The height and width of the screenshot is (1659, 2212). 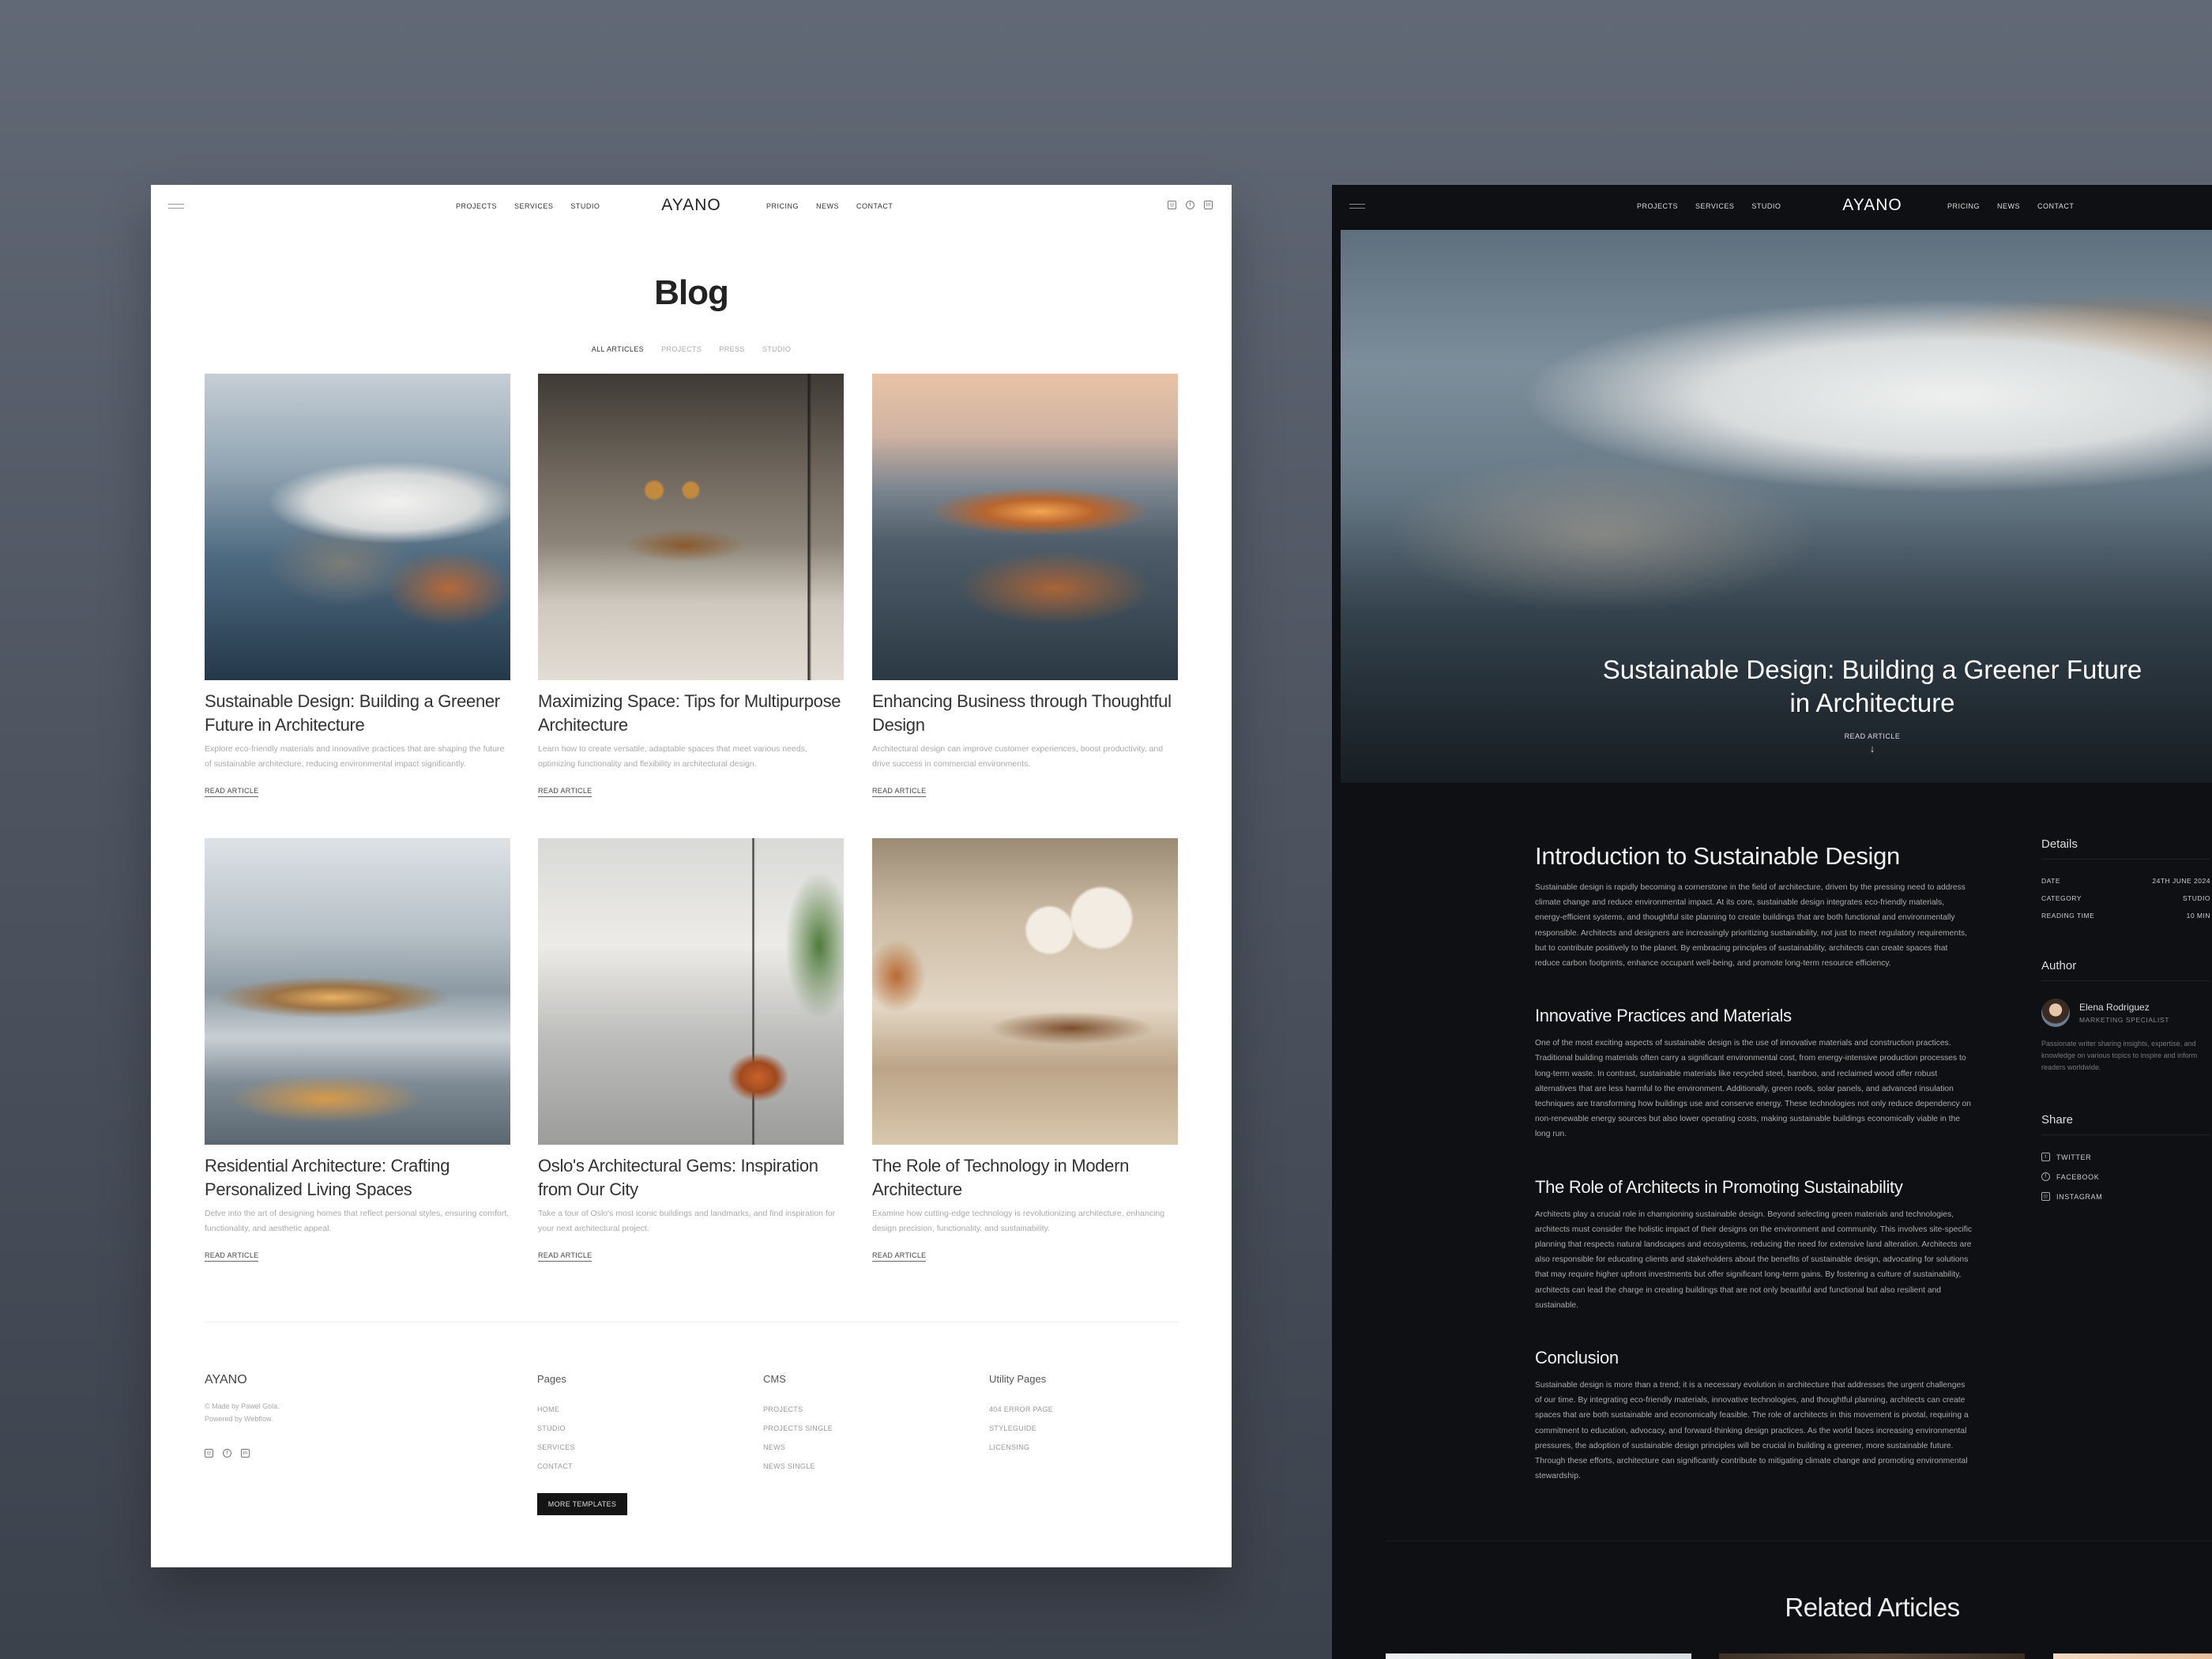 I want to click on footer-link-contact: CONTACT, so click(x=556, y=1466).